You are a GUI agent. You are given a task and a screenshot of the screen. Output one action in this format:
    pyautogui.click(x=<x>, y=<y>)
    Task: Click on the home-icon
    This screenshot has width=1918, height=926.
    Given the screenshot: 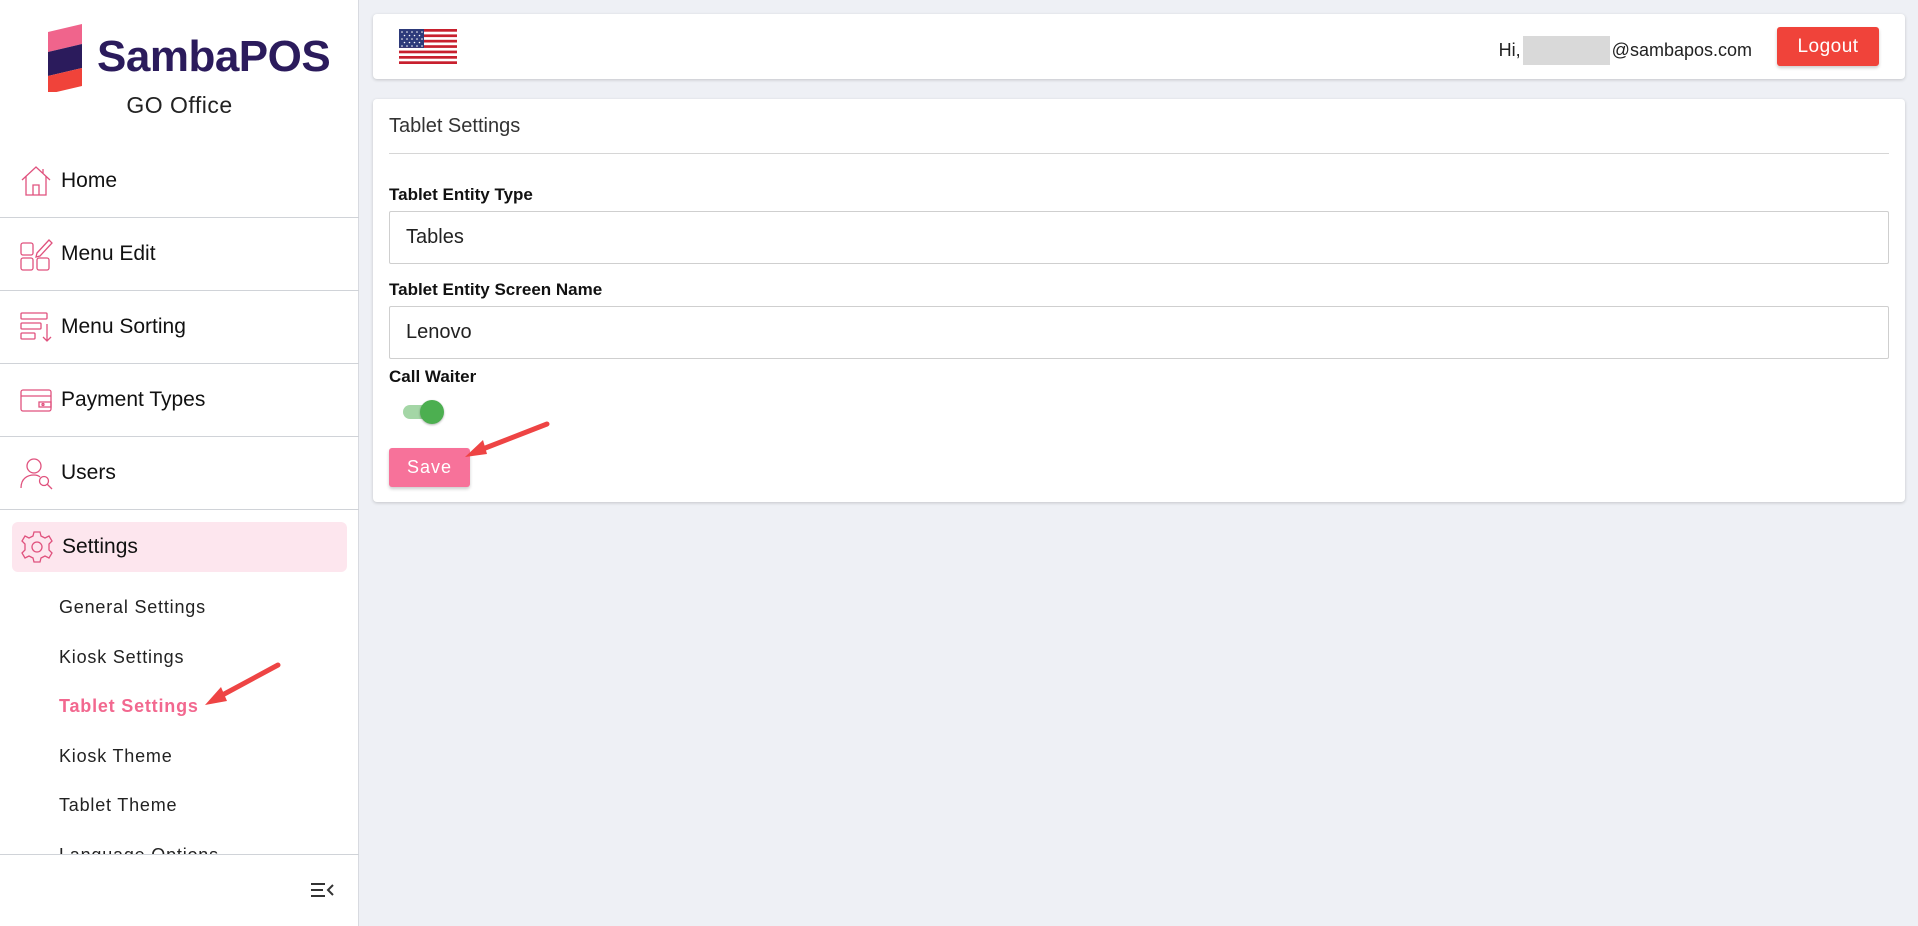 What is the action you would take?
    pyautogui.click(x=36, y=181)
    